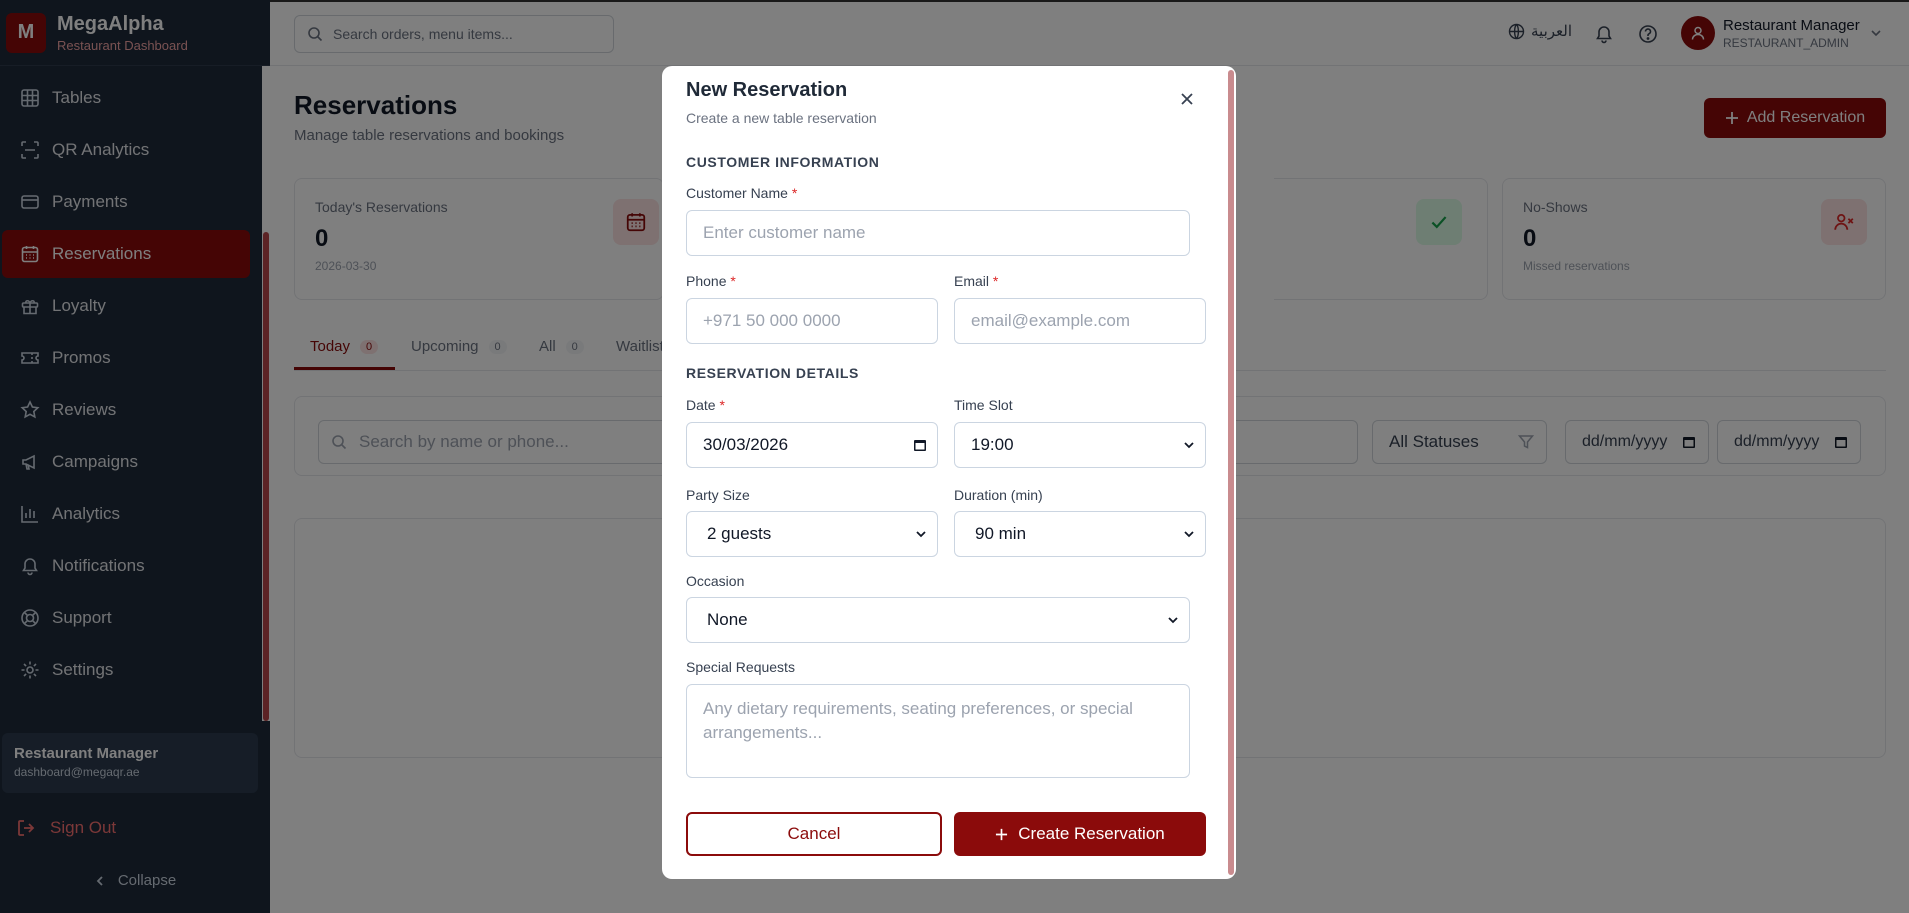  Describe the element at coordinates (746, 444) in the screenshot. I see `date-value: 30/03/2026` at that location.